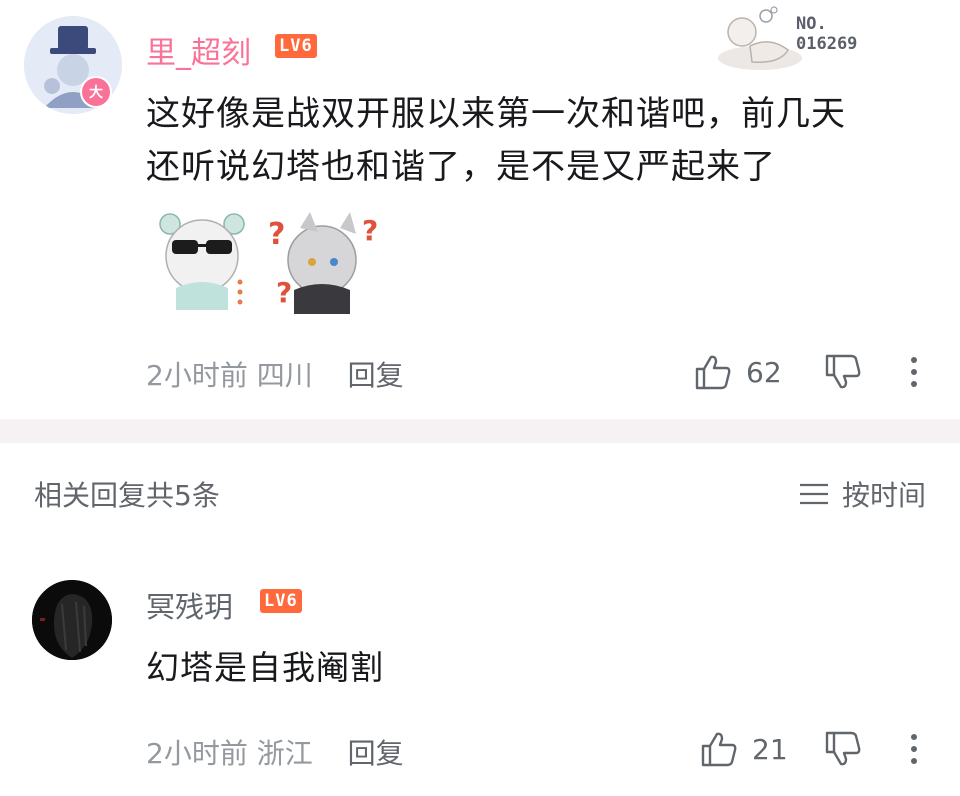 This screenshot has width=960, height=796. Describe the element at coordinates (744, 749) in the screenshot. I see `like-button: 21` at that location.